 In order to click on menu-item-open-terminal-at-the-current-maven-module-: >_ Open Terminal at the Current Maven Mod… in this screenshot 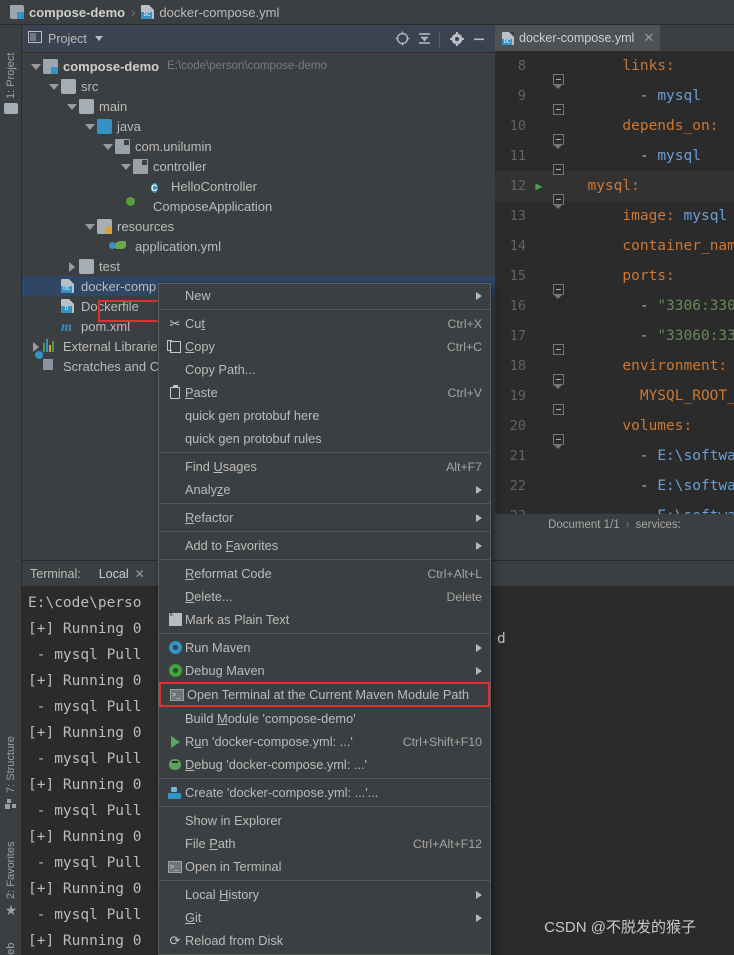, I will do `click(324, 694)`.